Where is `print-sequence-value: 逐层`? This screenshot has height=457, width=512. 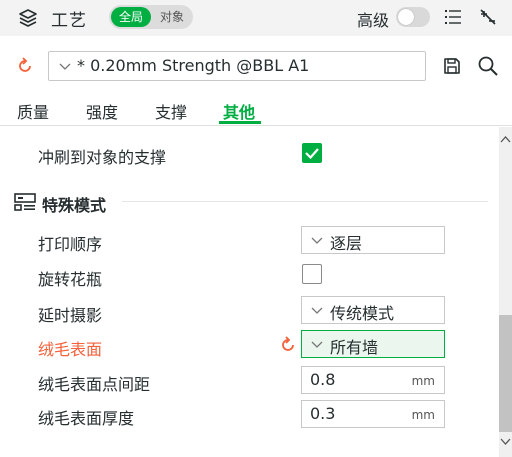
print-sequence-value: 逐层 is located at coordinates (346, 243).